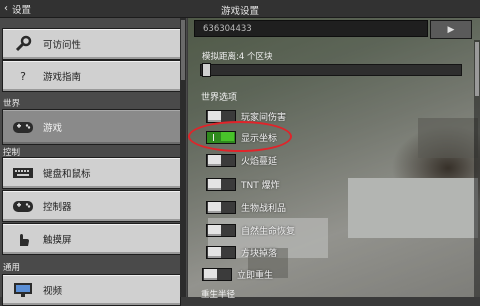 Image resolution: width=480 pixels, height=306 pixels. I want to click on world-options-heading: 世界选项, so click(219, 98).